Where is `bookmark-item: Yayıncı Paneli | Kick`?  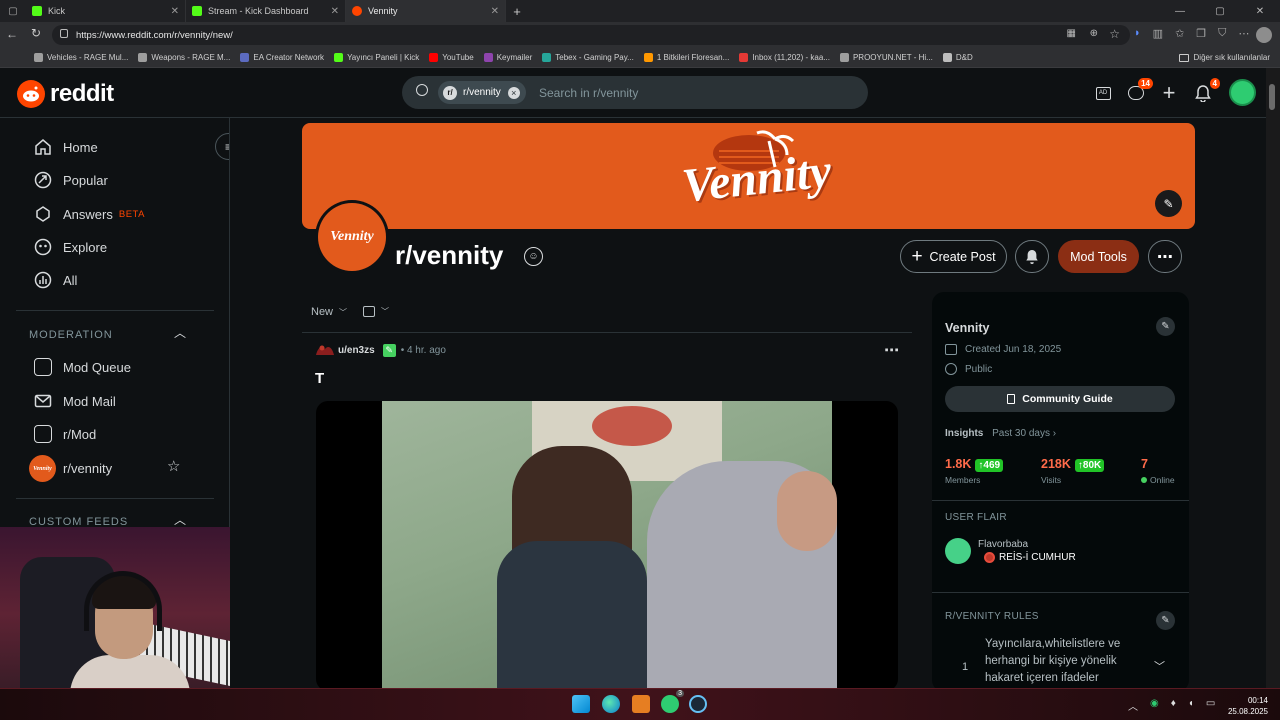
bookmark-item: Yayıncı Paneli | Kick is located at coordinates (376, 57).